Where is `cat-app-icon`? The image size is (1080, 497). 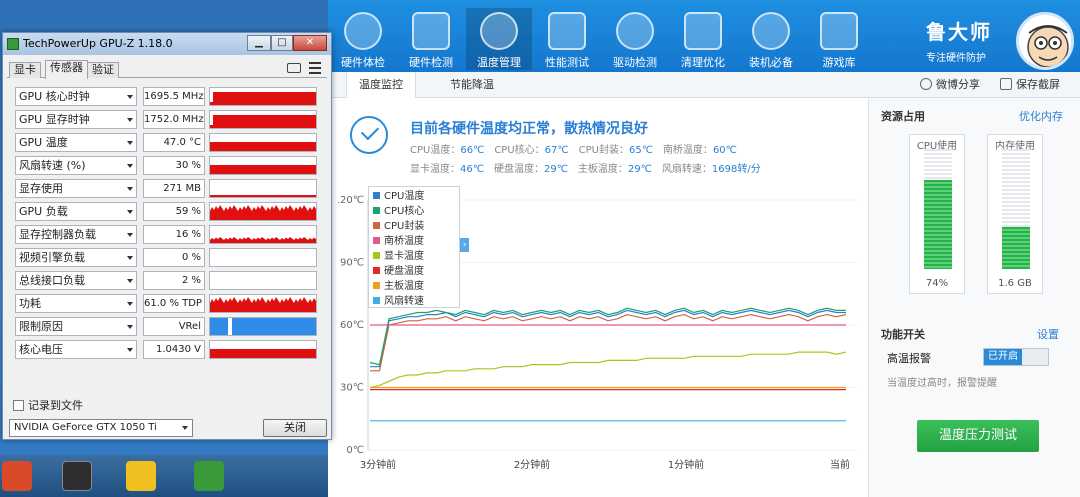 cat-app-icon is located at coordinates (141, 476).